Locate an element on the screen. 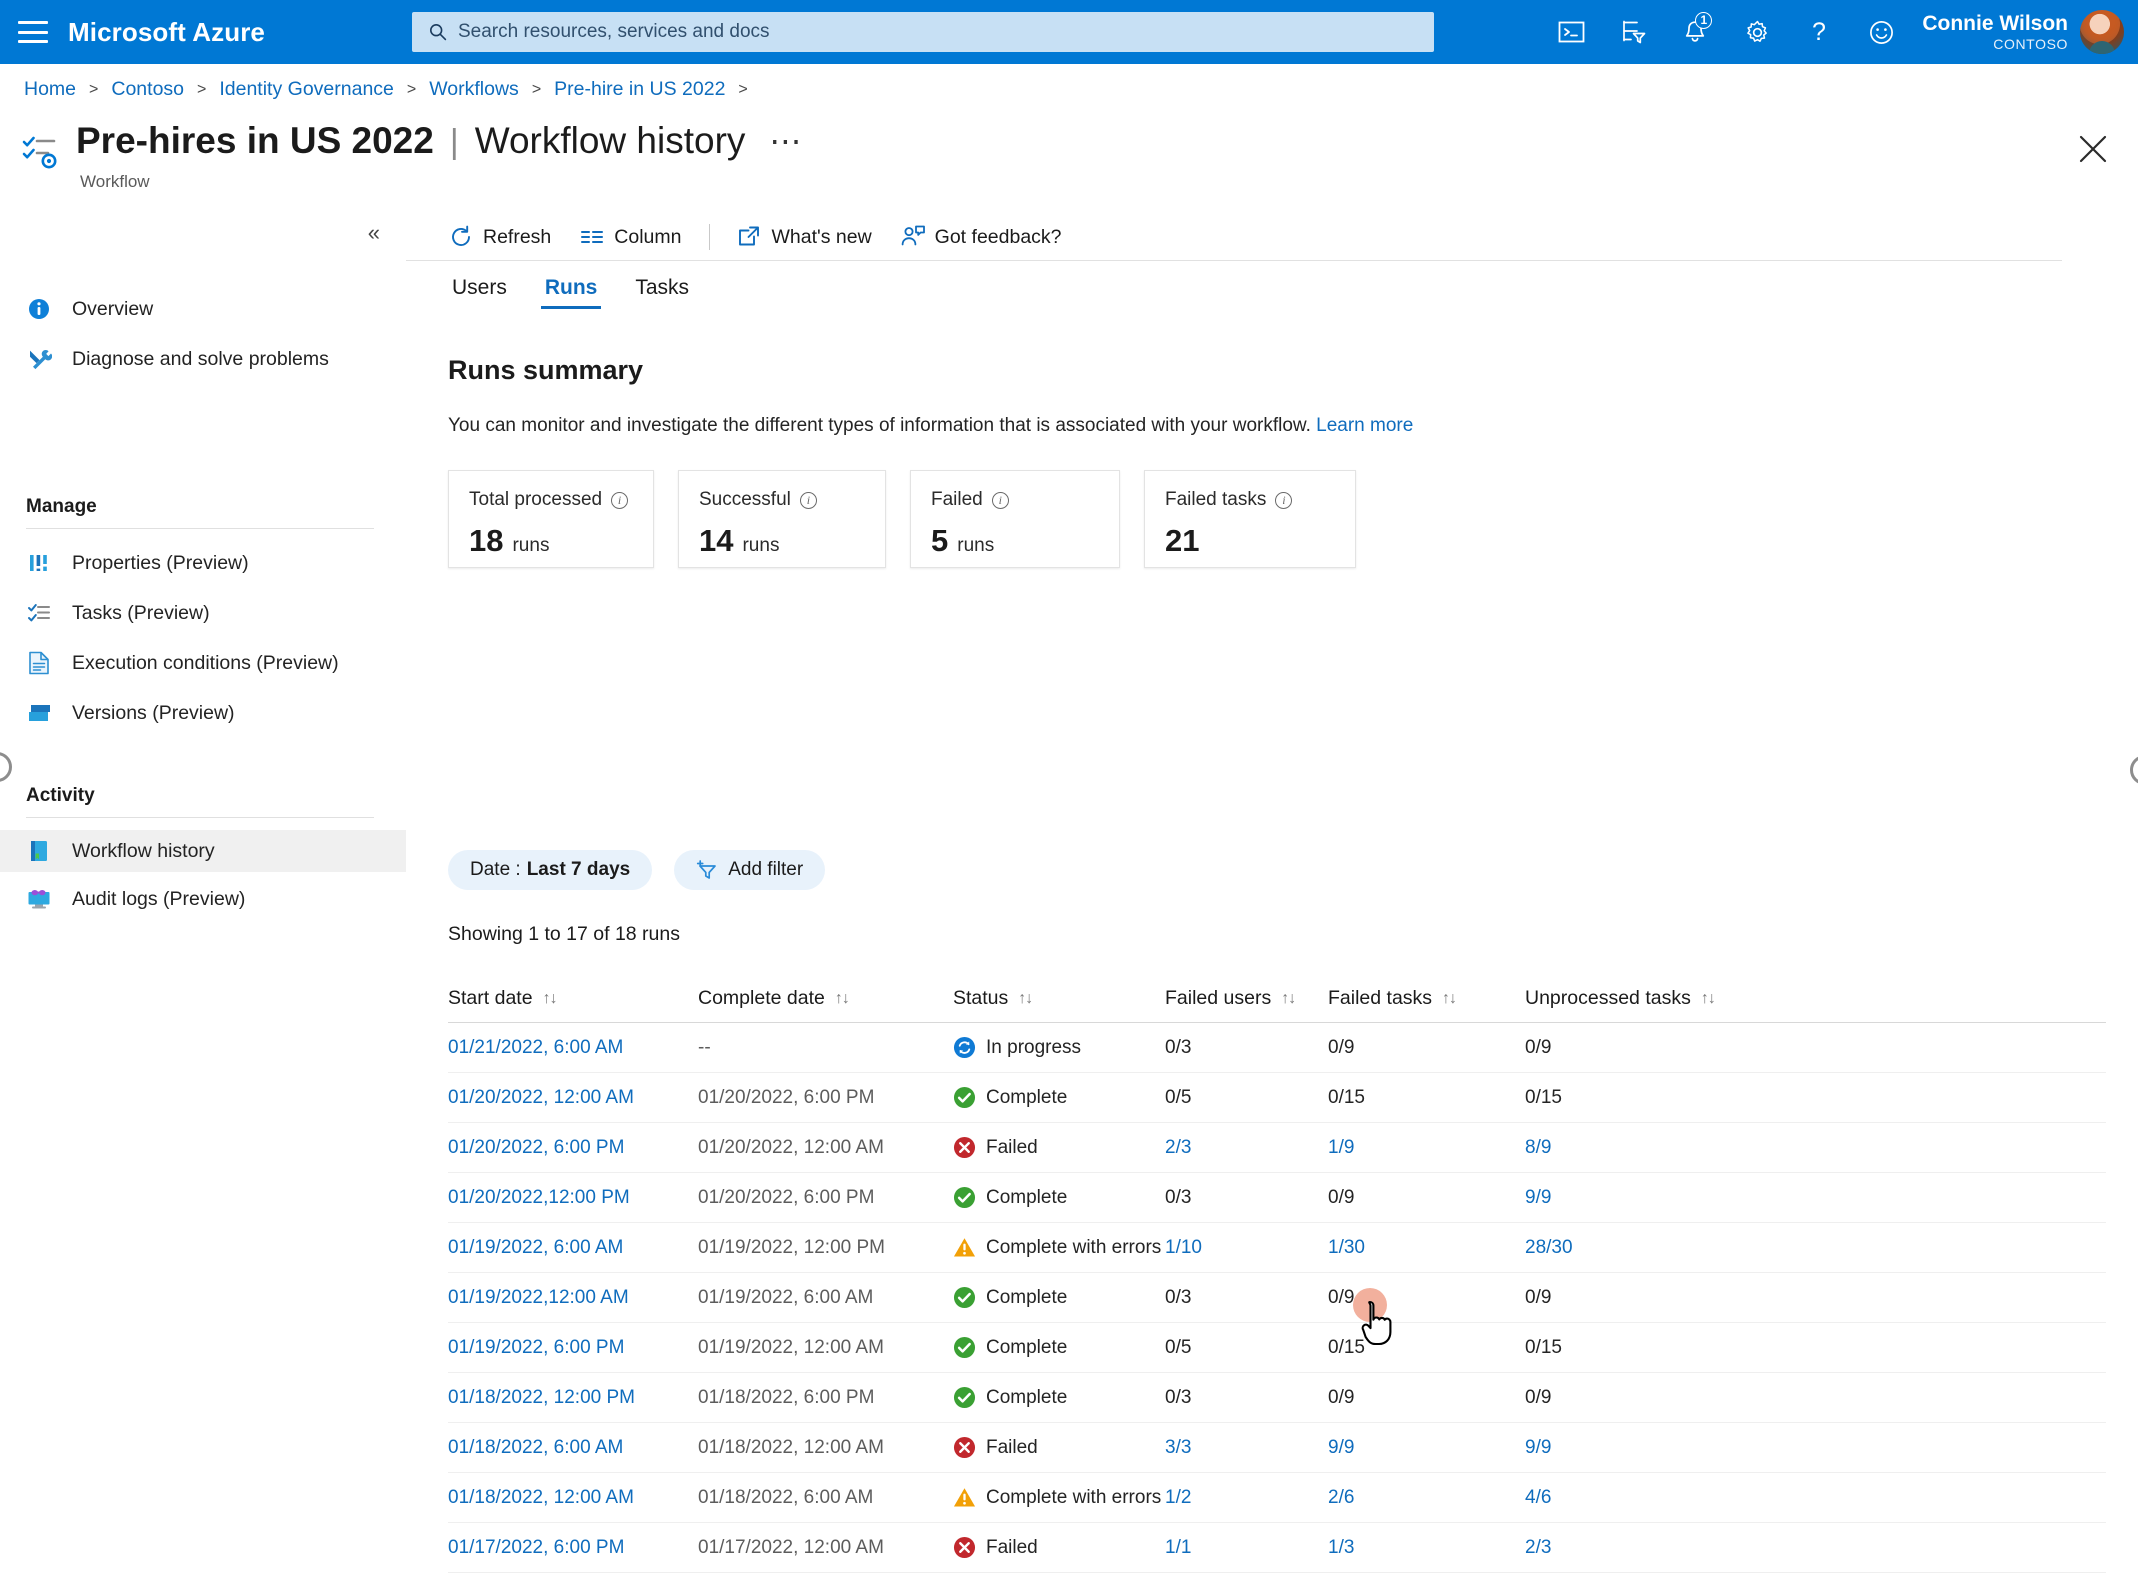 Image resolution: width=2138 pixels, height=1573 pixels. cell-unprocessed-tasks: 4/6 is located at coordinates (1665, 1498).